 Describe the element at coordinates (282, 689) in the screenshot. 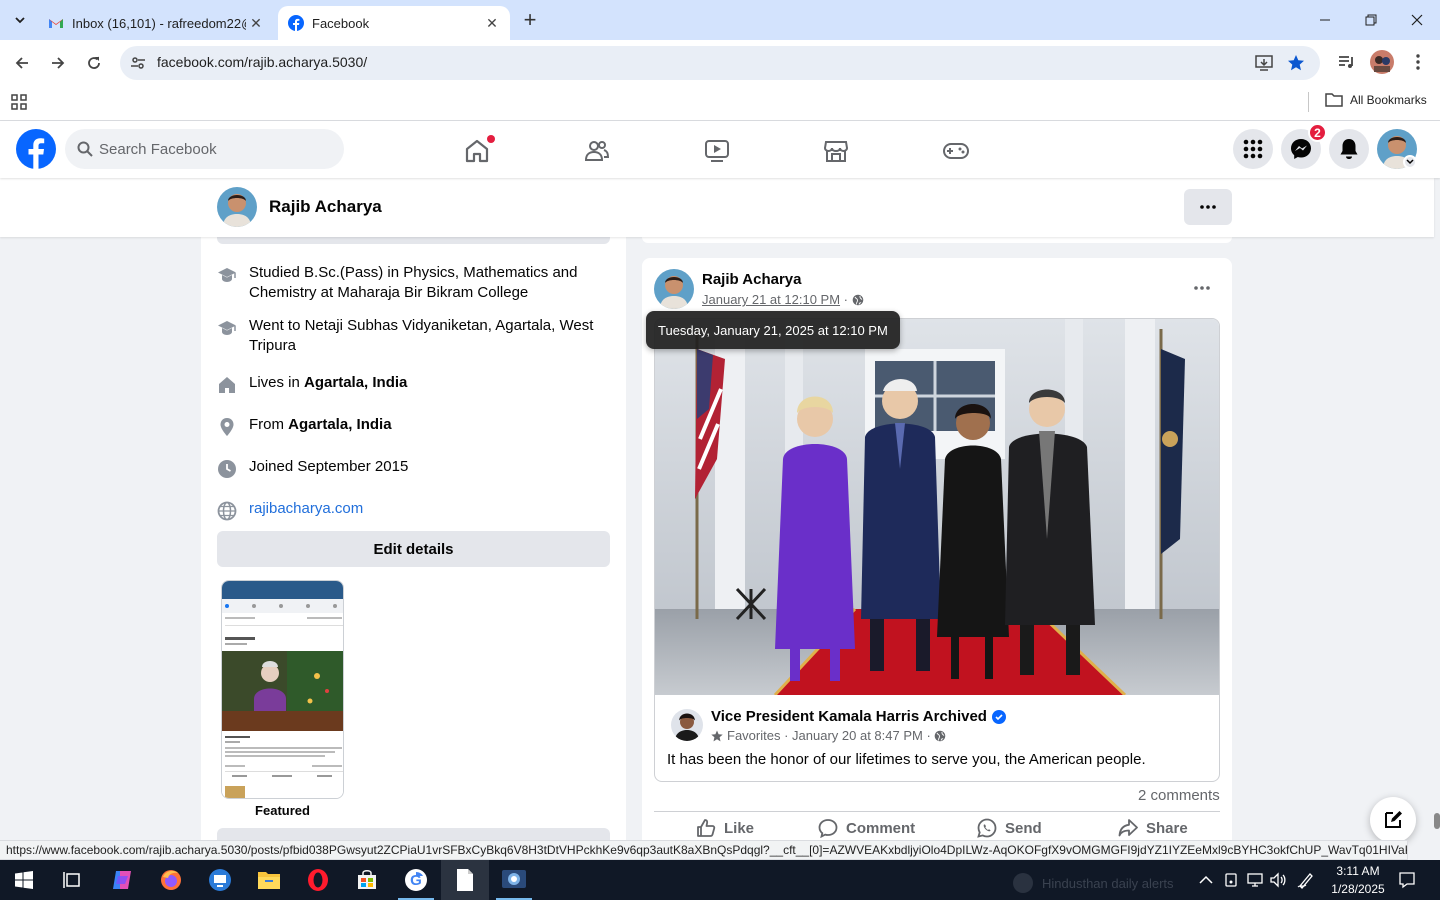

I see `featured-story-thumbnail` at that location.